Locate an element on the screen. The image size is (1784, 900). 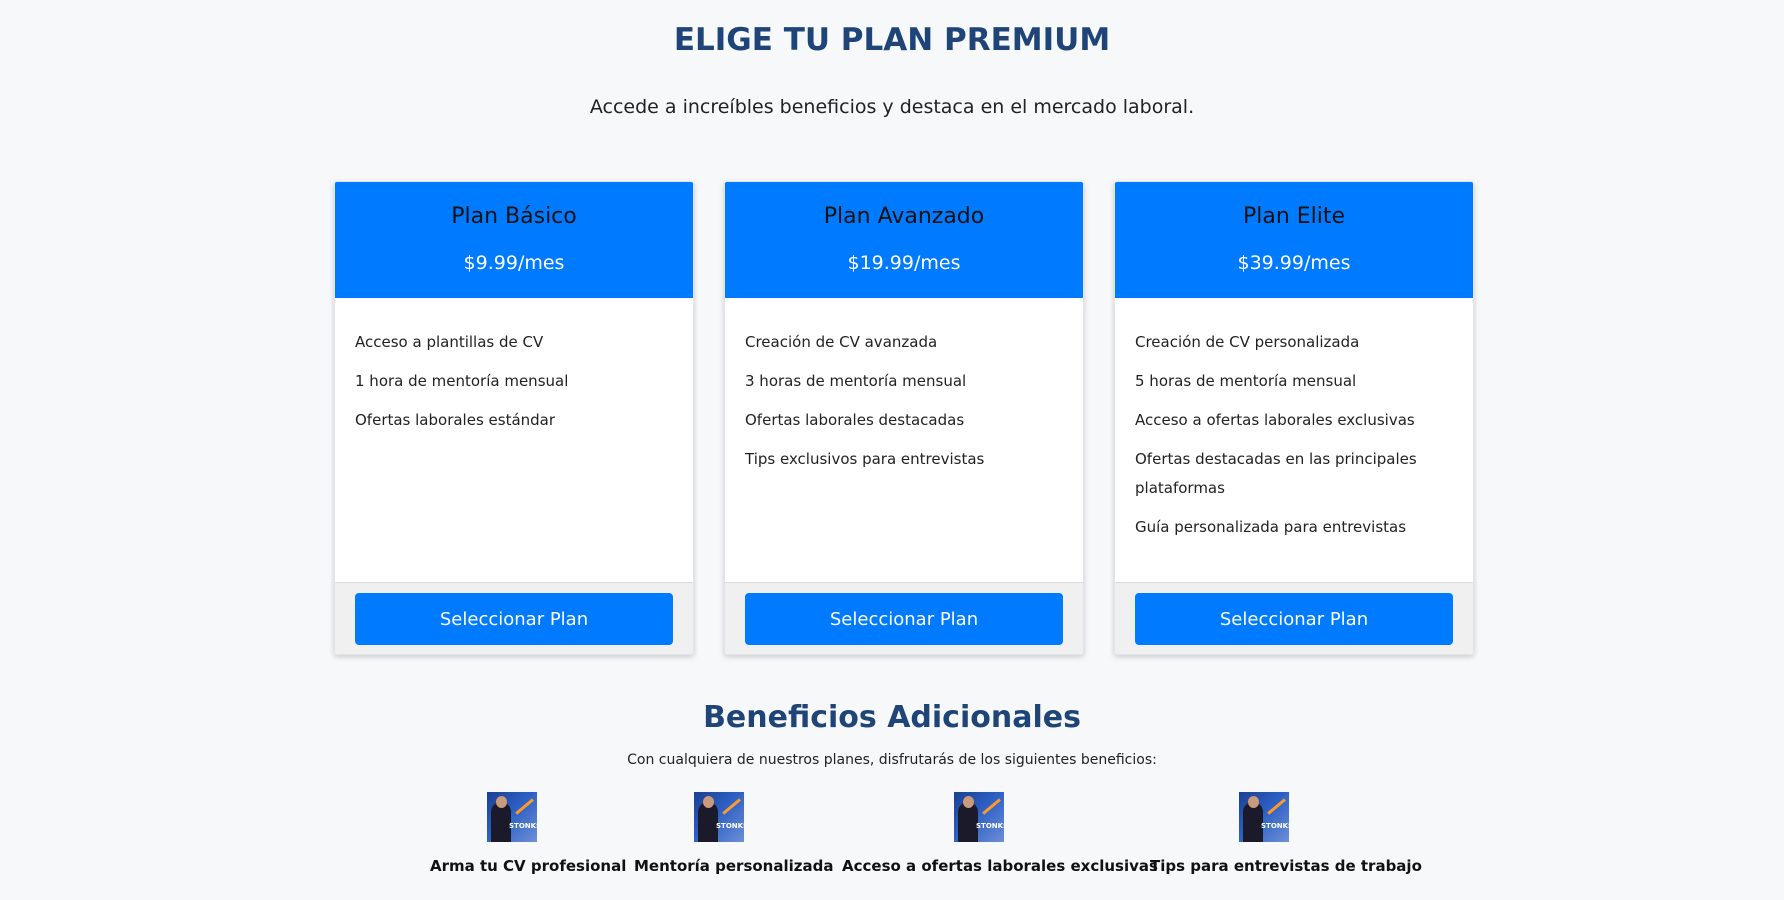
plan-feature: Acceso a ofertas laborales exclusivas is located at coordinates (1275, 420).